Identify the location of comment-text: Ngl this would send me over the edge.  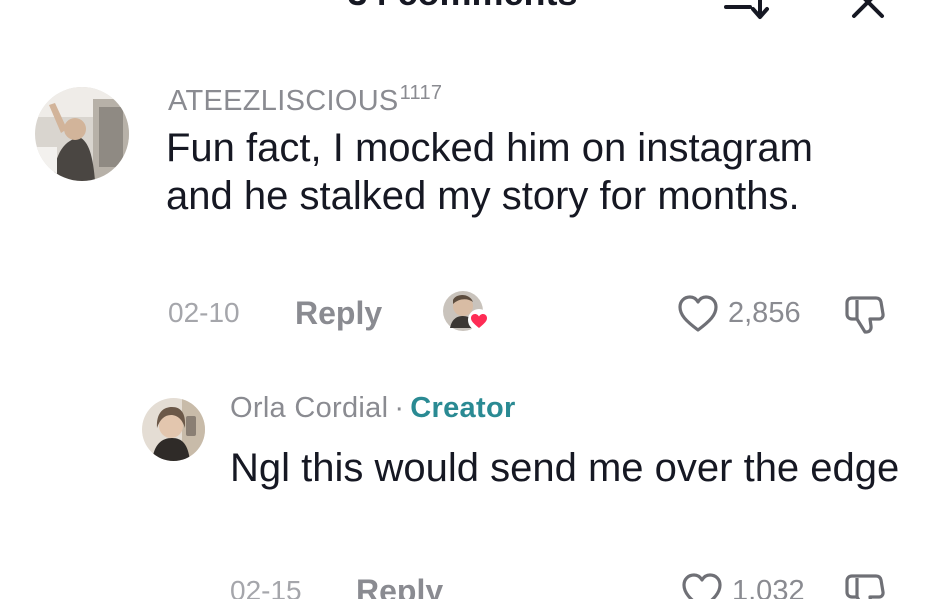
(565, 468).